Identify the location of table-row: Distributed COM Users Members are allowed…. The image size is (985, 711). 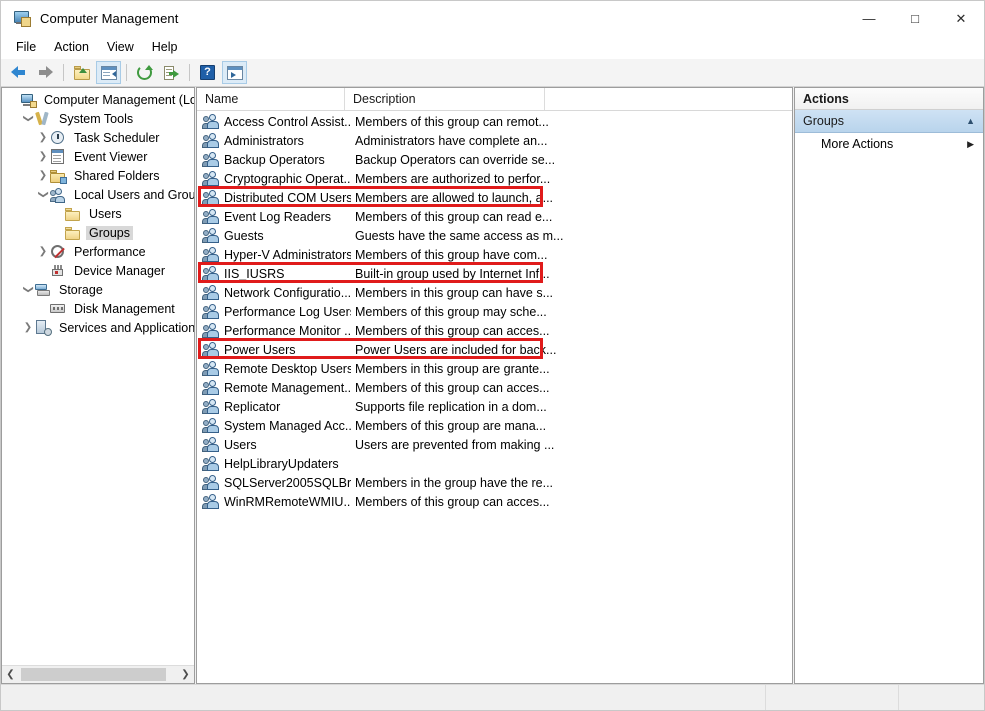
(494, 197).